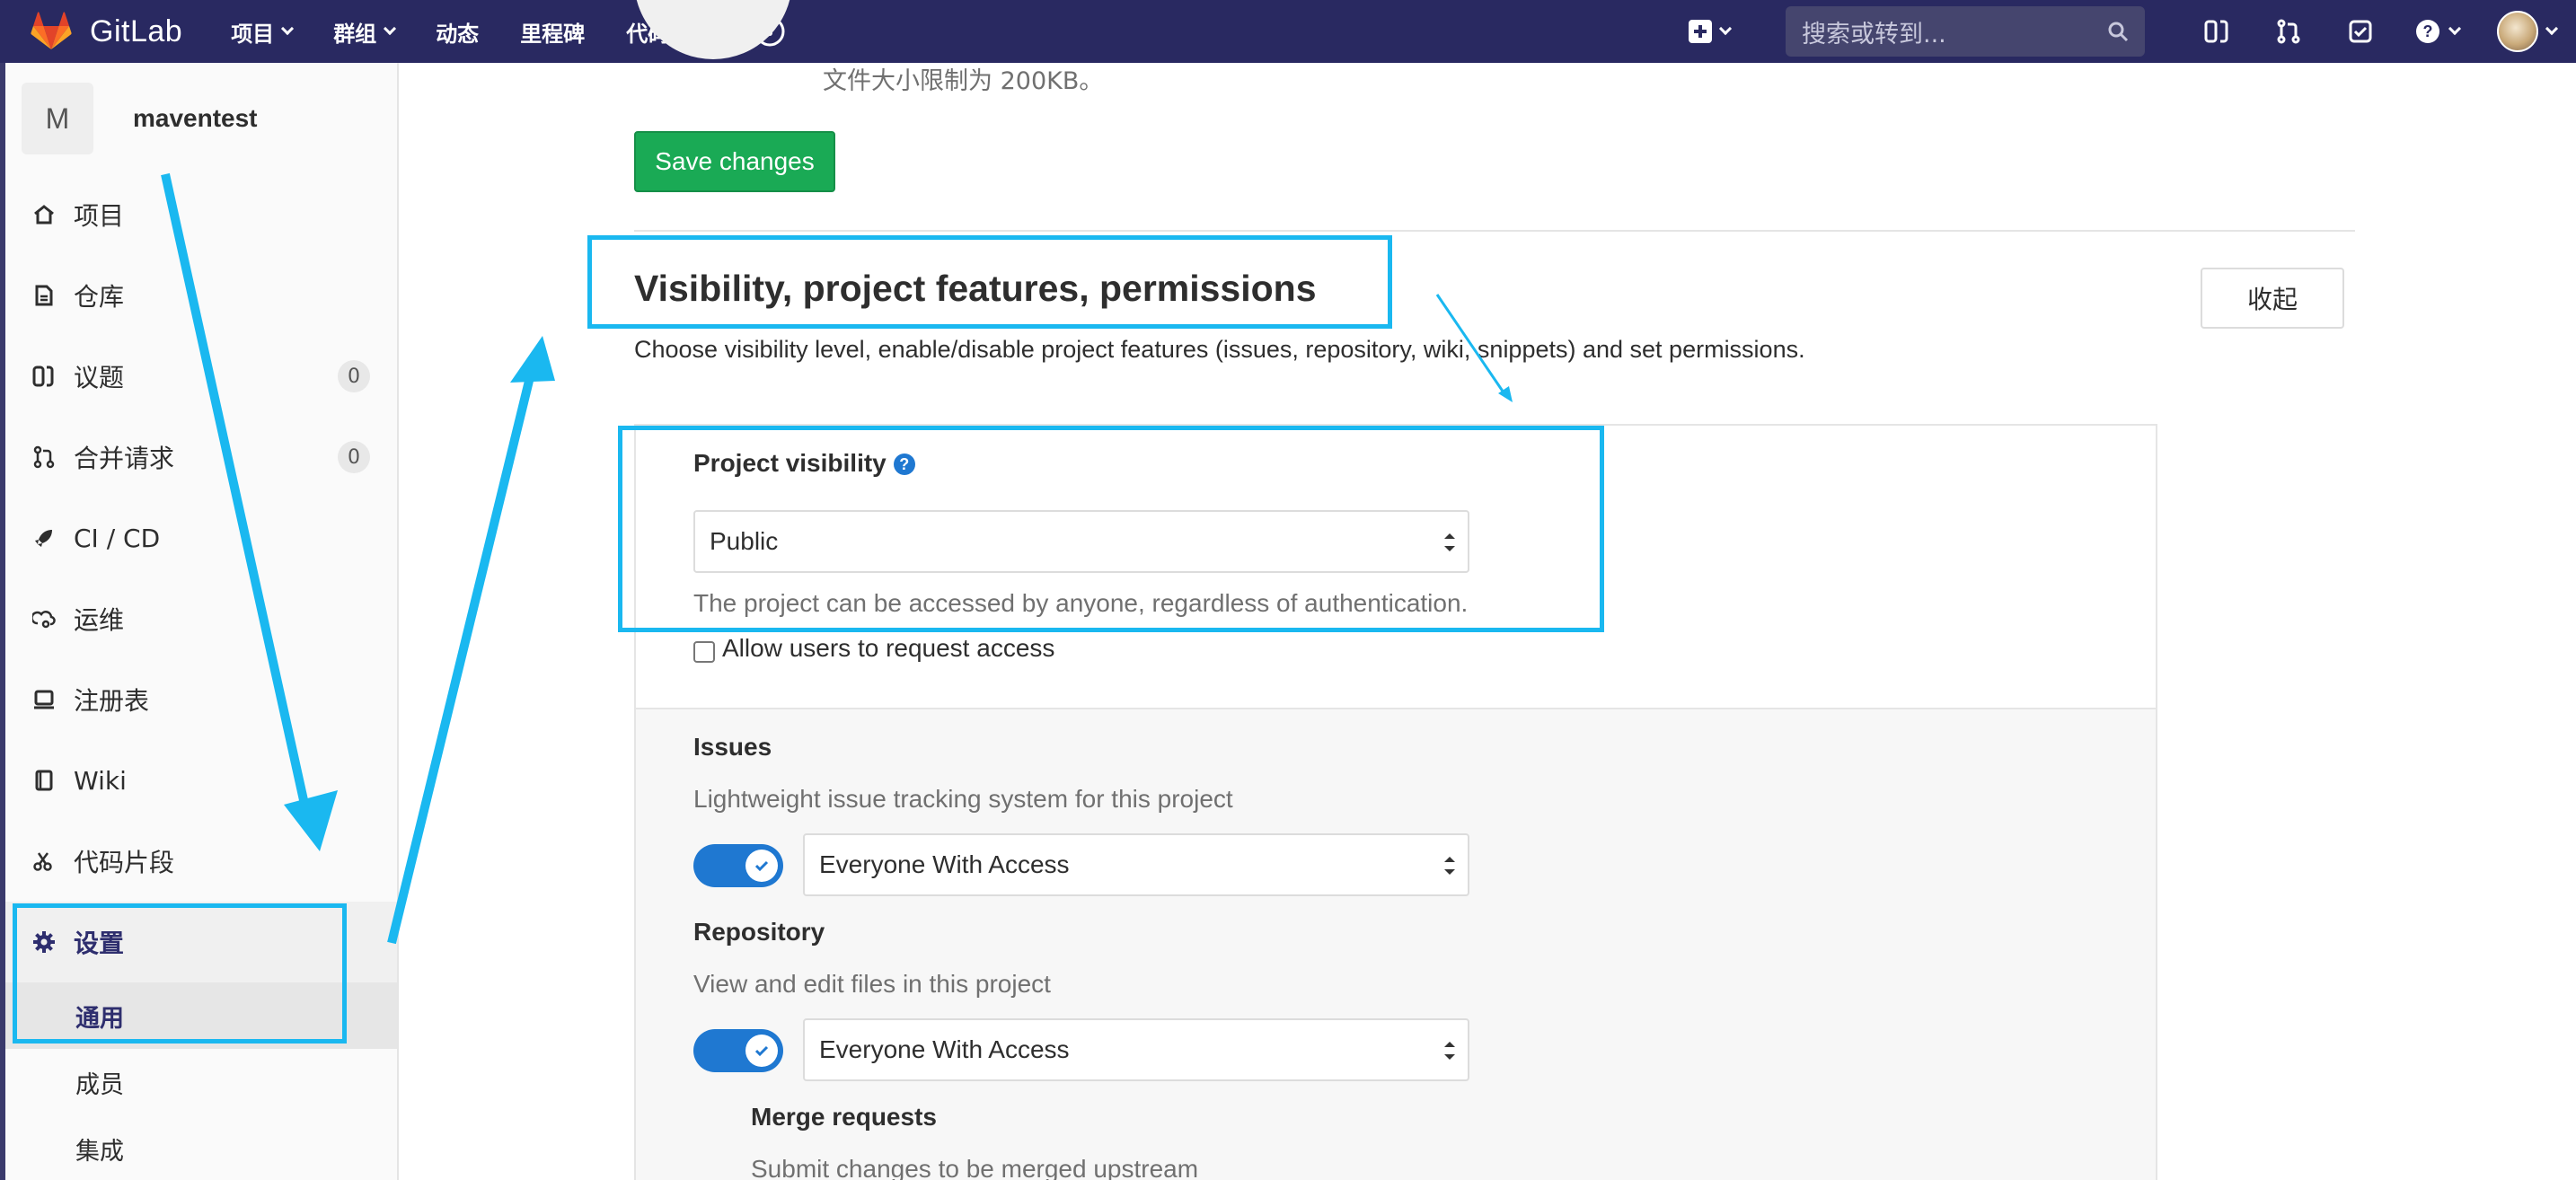 This screenshot has width=2576, height=1180. I want to click on save-changes-button: Save changes, so click(734, 161).